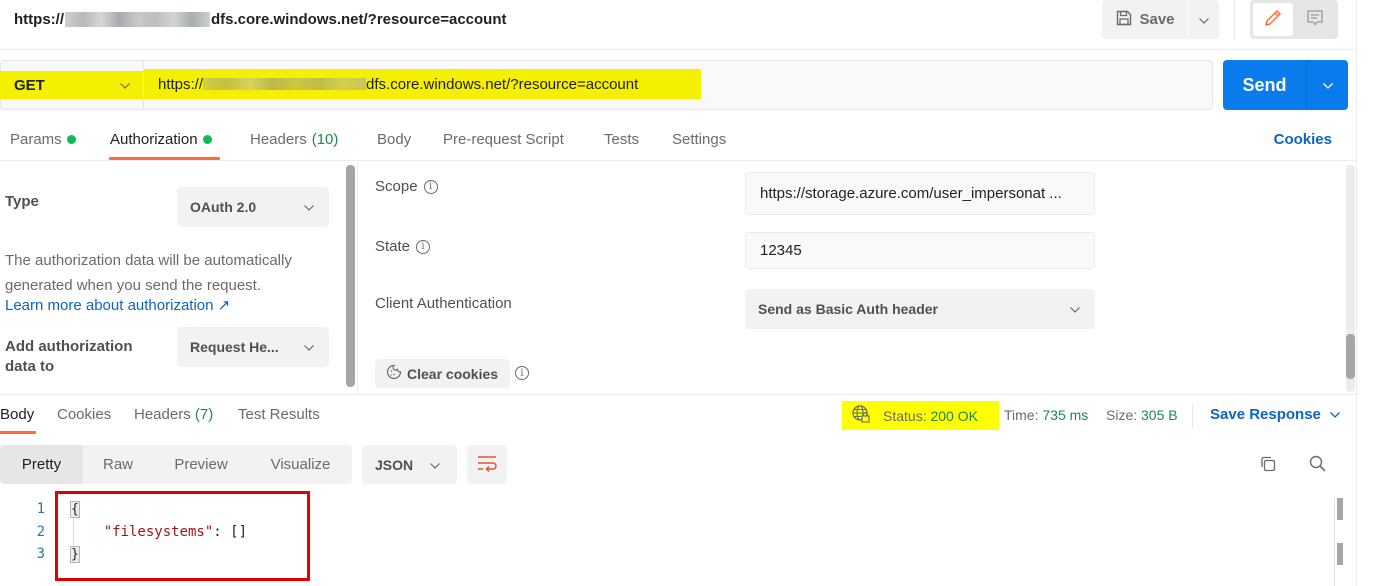 The width and height of the screenshot is (1378, 586). I want to click on status-dot, so click(71, 139).